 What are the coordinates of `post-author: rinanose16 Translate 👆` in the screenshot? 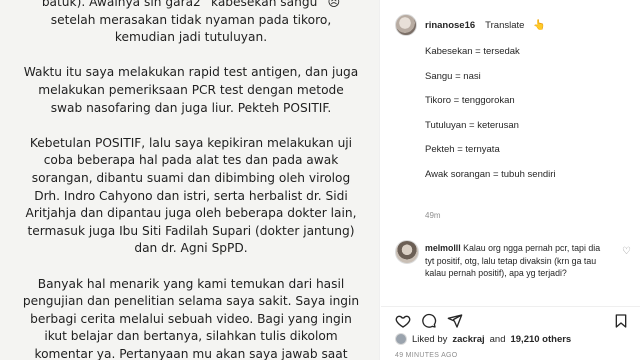 It's located at (470, 25).